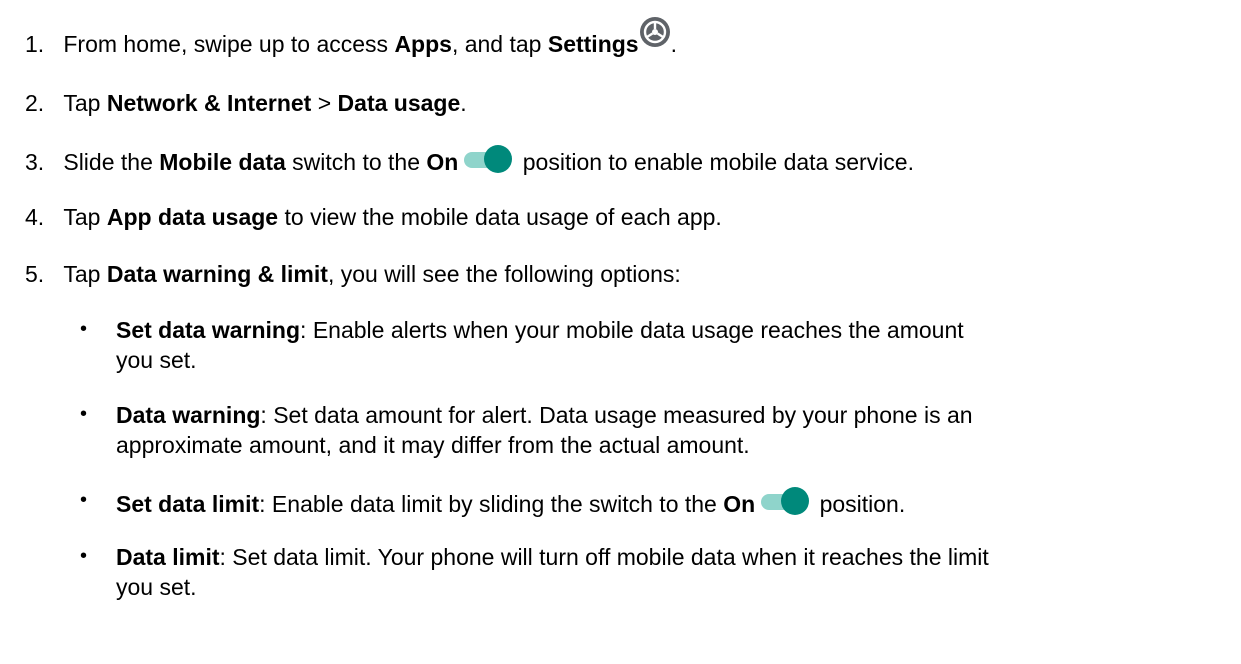  Describe the element at coordinates (188, 504) in the screenshot. I see `bullet-bold: Set data limit` at that location.